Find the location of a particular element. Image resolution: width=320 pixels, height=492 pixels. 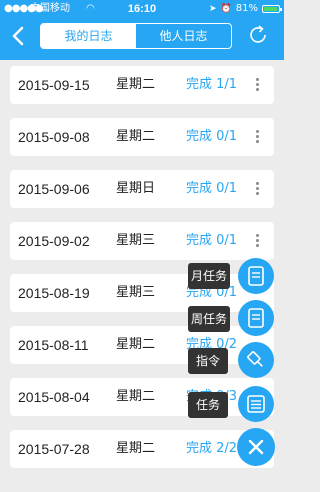

log-date: 2015-08-19 is located at coordinates (54, 293).